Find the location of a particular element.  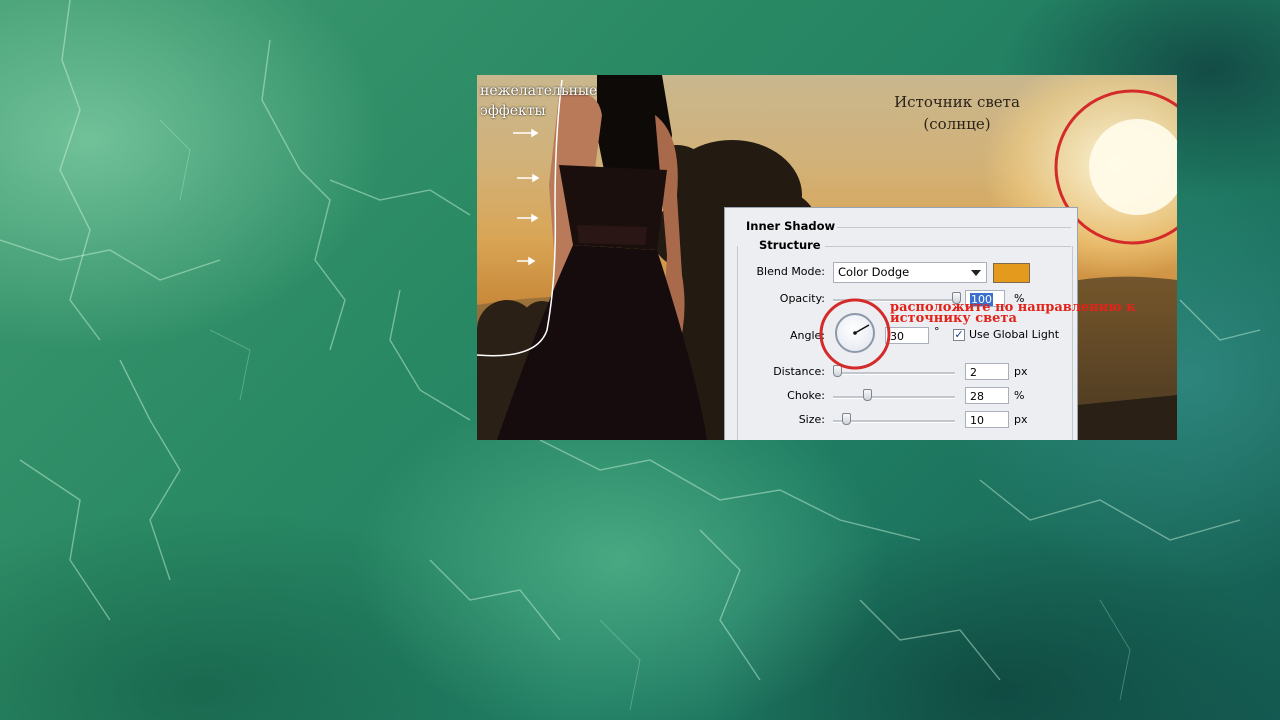

distance-slider-track is located at coordinates (894, 373).